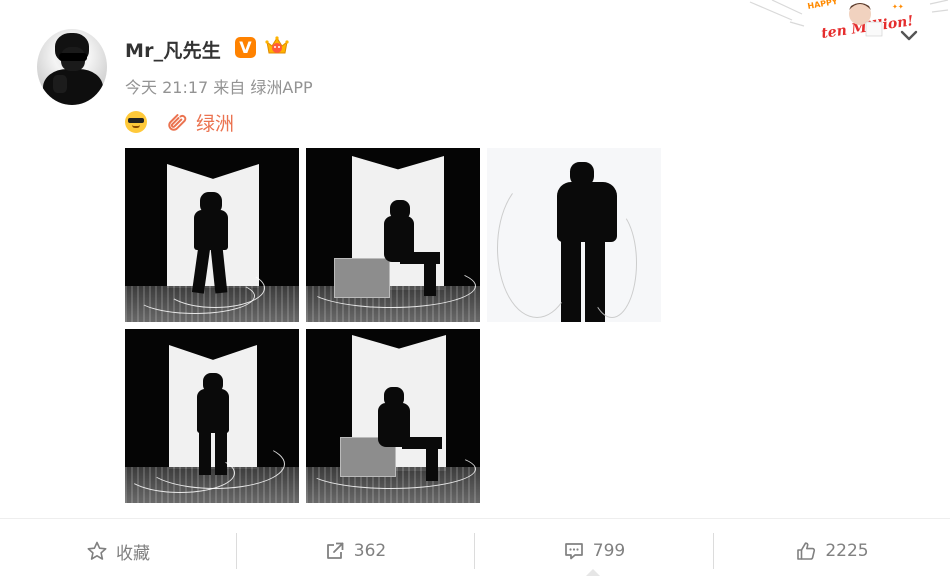 Image resolution: width=950 pixels, height=576 pixels. What do you see at coordinates (245, 47) in the screenshot?
I see `verified-badge: V` at bounding box center [245, 47].